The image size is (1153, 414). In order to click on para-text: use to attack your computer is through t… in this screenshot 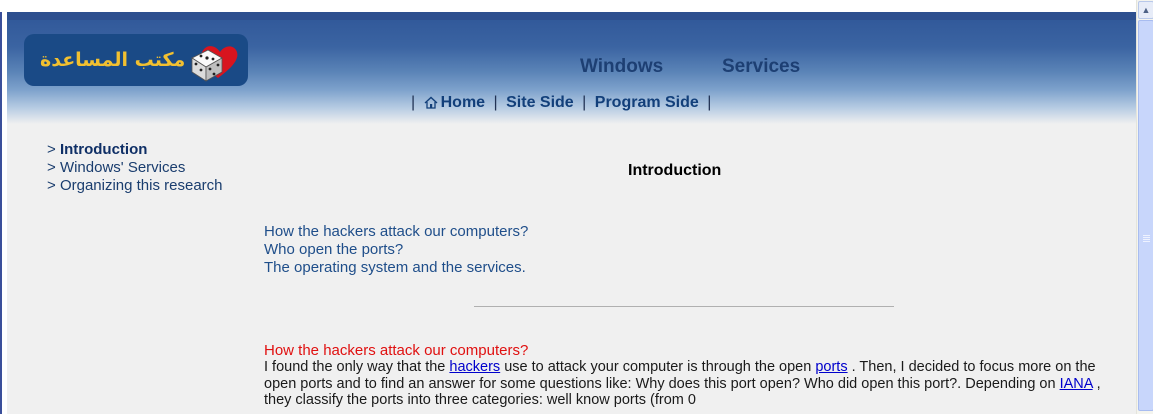, I will do `click(658, 367)`.